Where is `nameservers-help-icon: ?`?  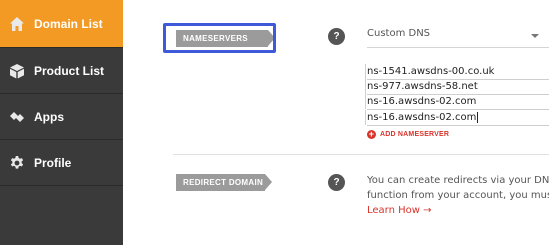 nameservers-help-icon: ? is located at coordinates (336, 36).